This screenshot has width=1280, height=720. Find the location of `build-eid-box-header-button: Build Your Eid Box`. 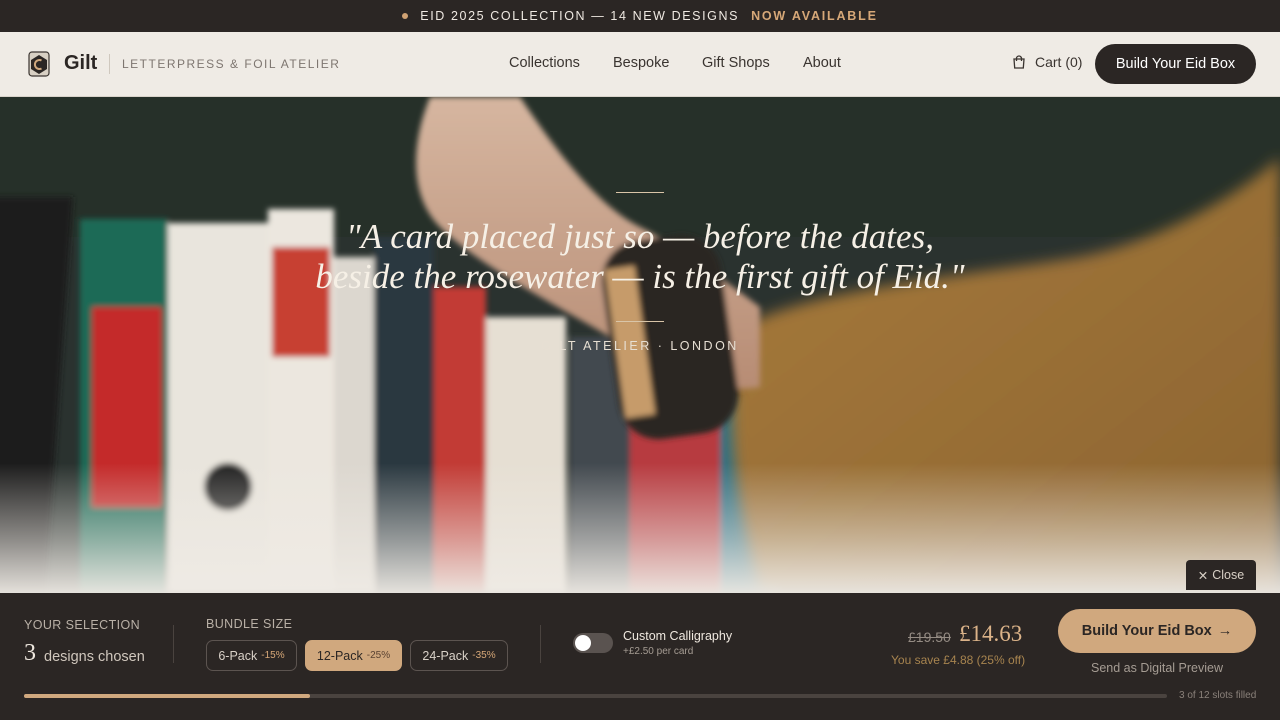

build-eid-box-header-button: Build Your Eid Box is located at coordinates (1175, 64).